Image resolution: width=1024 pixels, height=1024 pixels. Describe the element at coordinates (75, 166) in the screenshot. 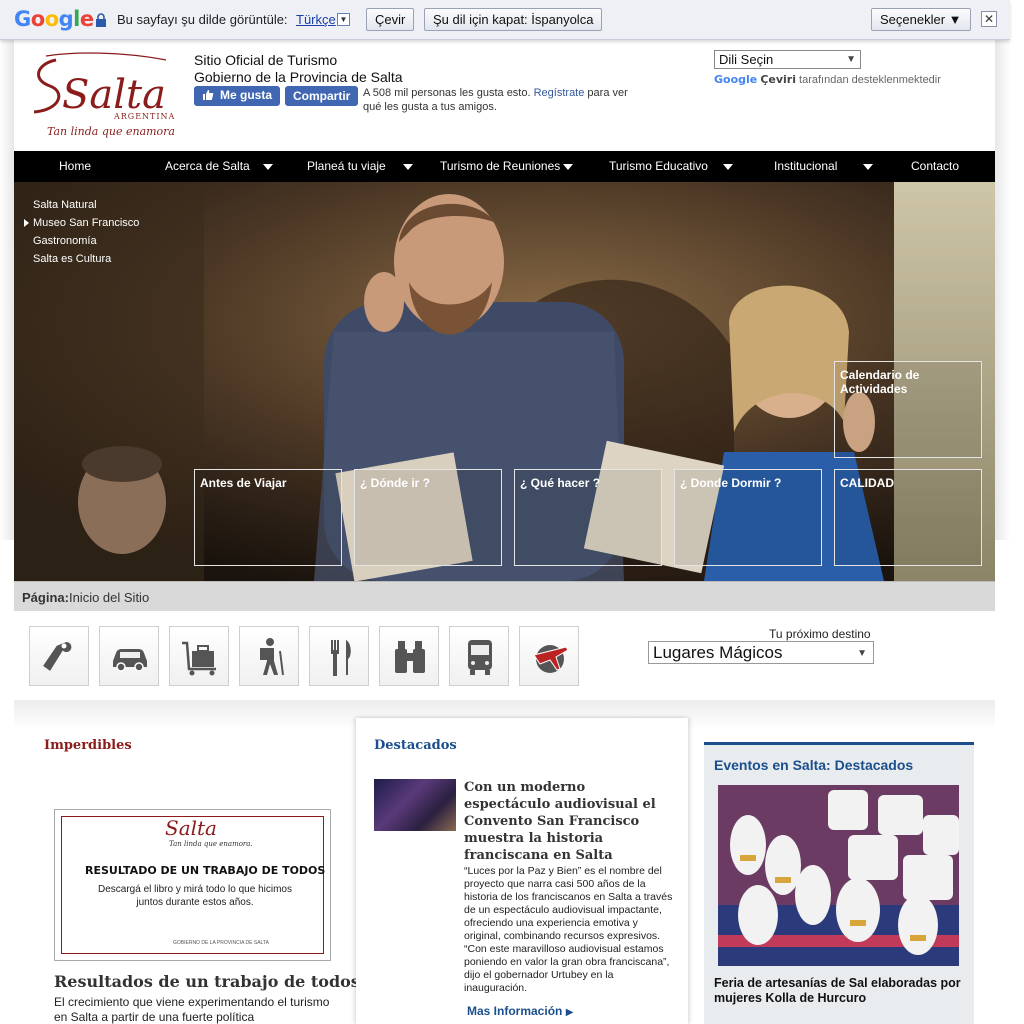

I see `nav-home: Home` at that location.